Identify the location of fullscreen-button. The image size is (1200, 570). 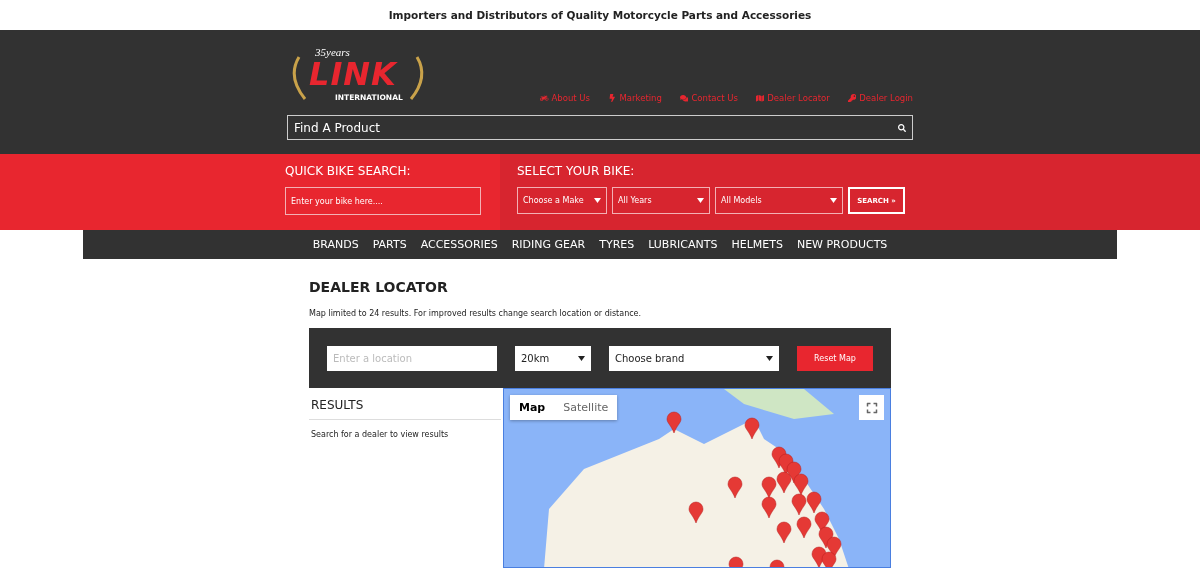
(871, 407).